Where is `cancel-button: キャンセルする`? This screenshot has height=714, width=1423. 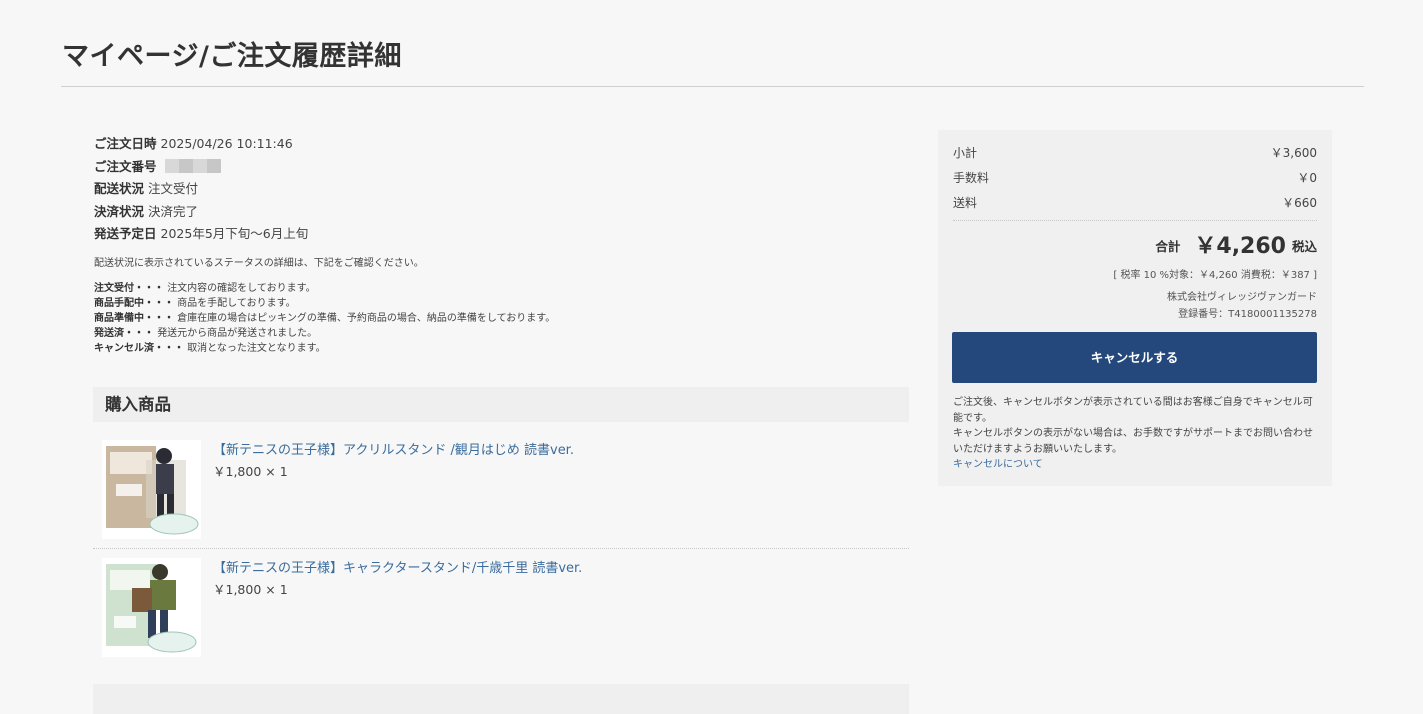
cancel-button: キャンセルする is located at coordinates (1134, 357).